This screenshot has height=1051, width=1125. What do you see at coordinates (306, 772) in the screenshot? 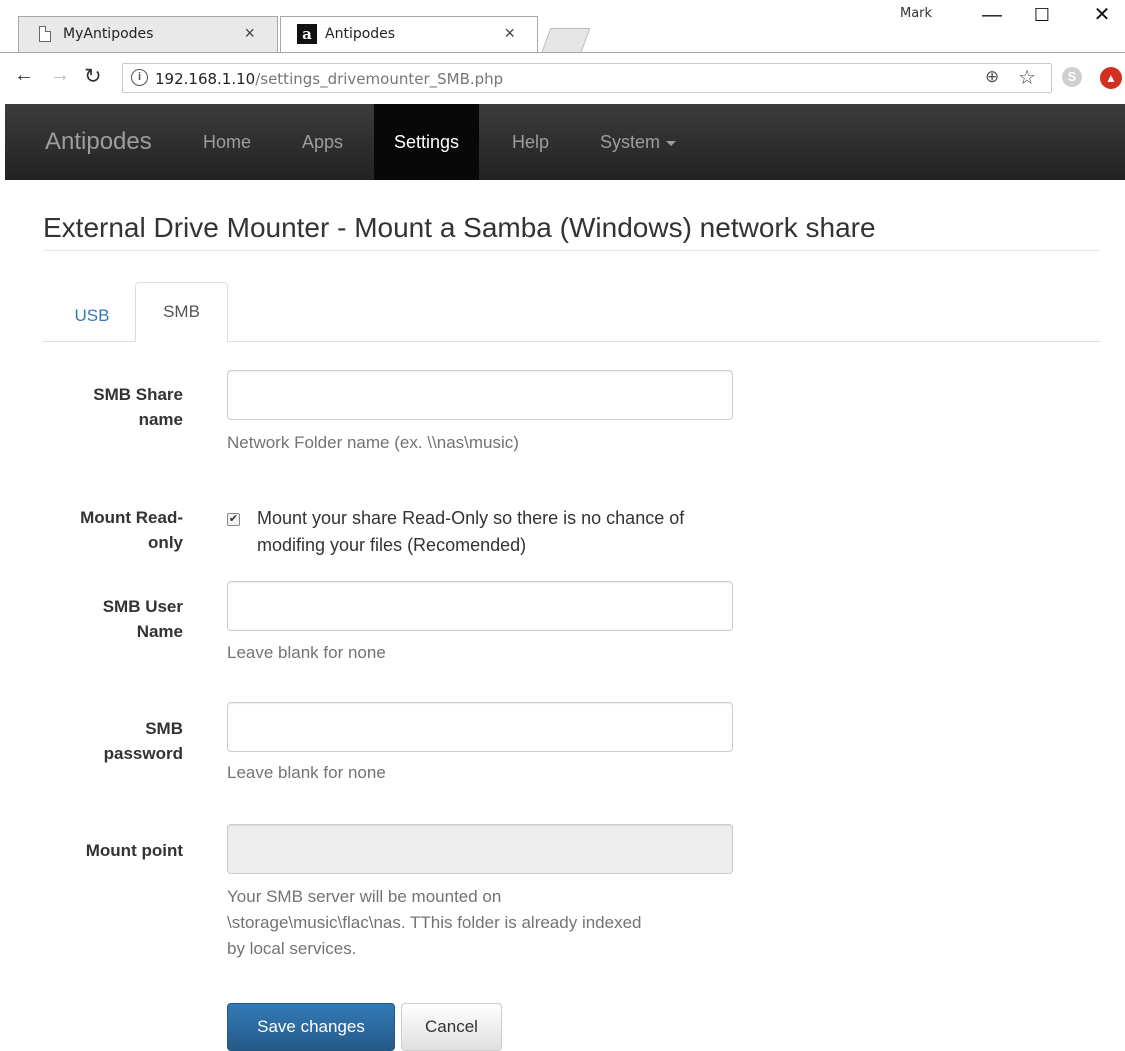
I see `password-help: Leave blank for none` at bounding box center [306, 772].